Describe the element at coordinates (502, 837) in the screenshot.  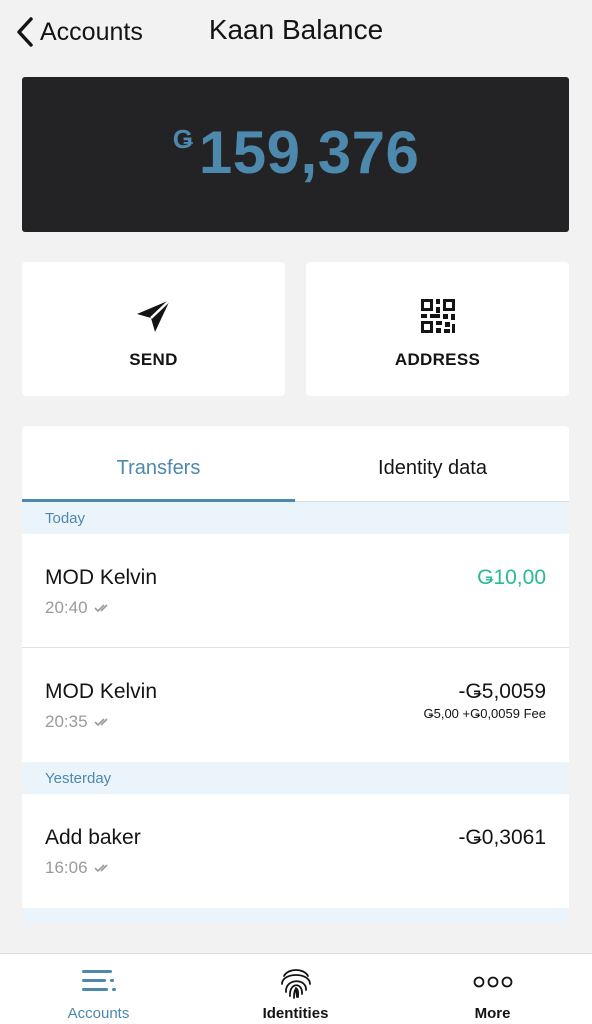
I see `transaction-amount: -Ǥ0,3061` at that location.